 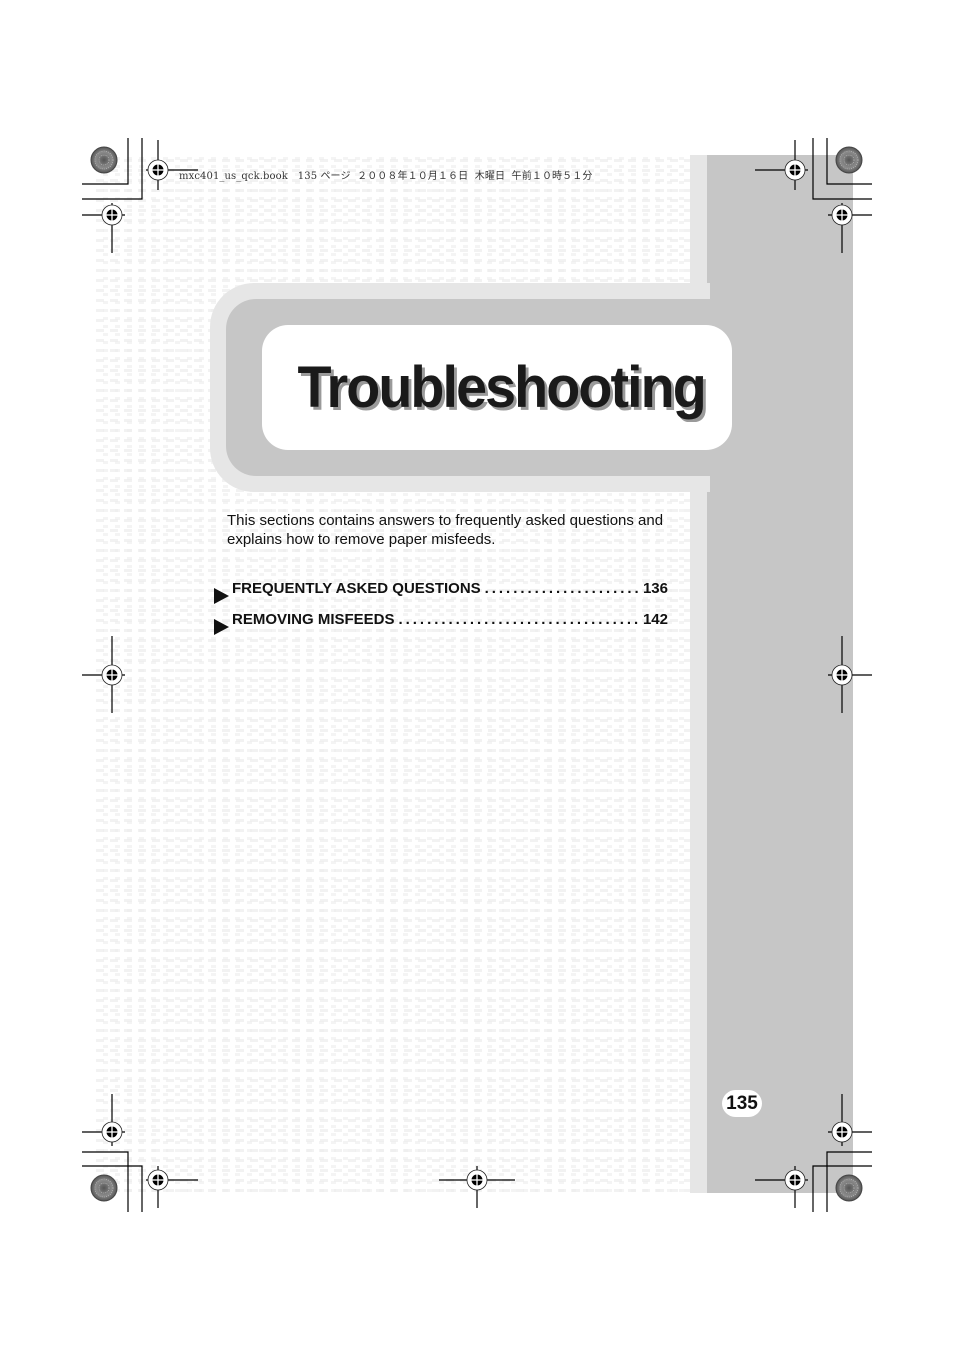 I want to click on chapter-title: Troubleshooting, so click(x=501, y=387).